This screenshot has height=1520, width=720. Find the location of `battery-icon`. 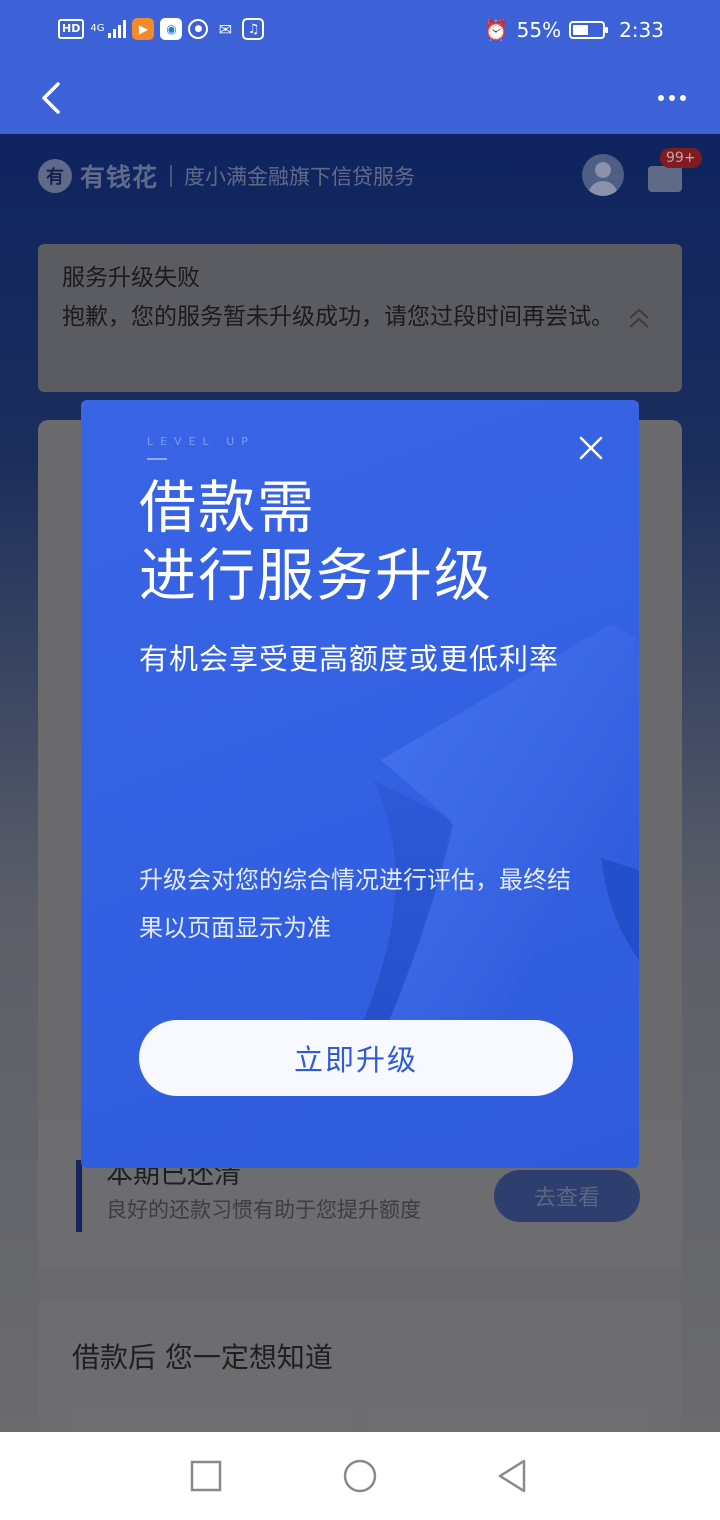

battery-icon is located at coordinates (589, 30).